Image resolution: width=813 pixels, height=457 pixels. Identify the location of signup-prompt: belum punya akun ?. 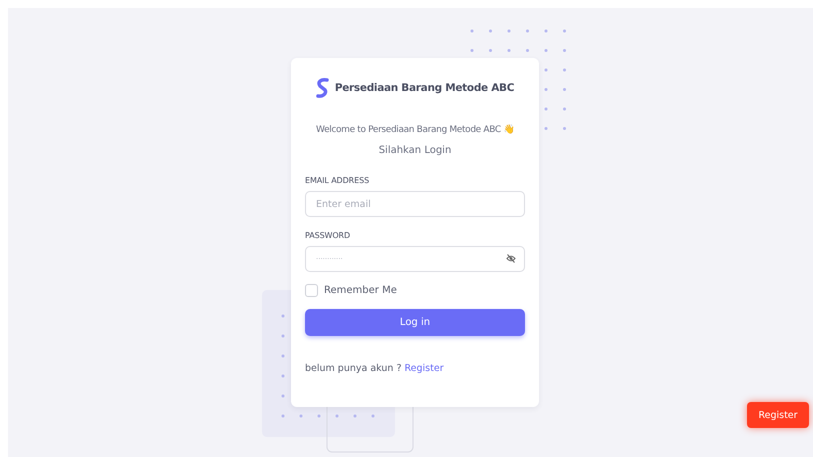
(353, 368).